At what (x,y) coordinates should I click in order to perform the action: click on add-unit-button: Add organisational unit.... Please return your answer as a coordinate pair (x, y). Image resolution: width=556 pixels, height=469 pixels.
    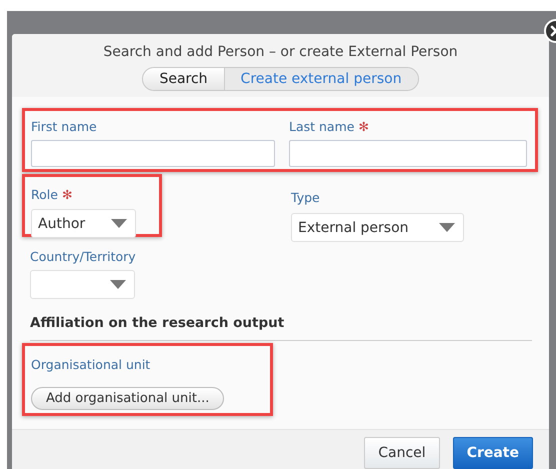
    Looking at the image, I should click on (127, 398).